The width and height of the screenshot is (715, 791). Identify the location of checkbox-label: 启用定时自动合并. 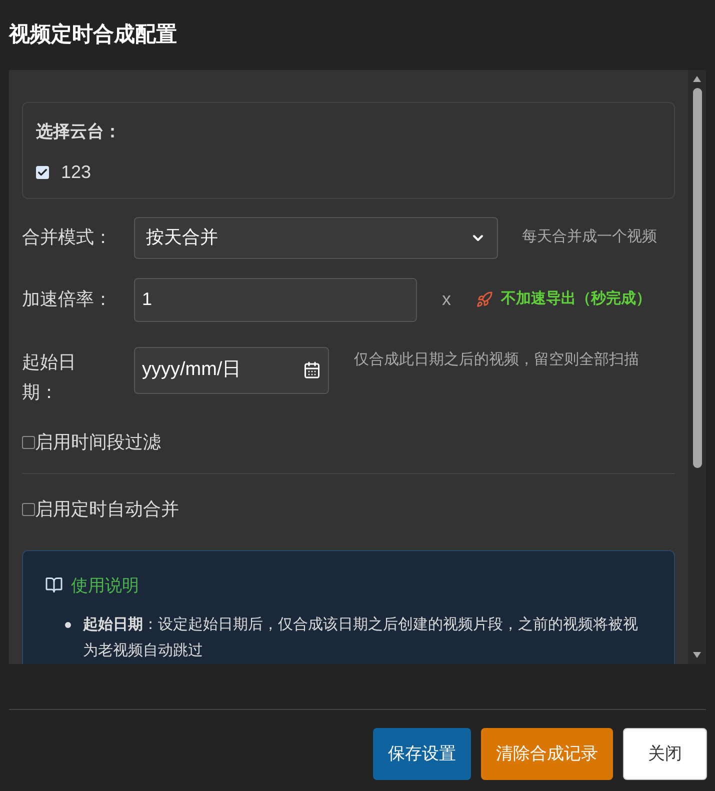
(107, 509).